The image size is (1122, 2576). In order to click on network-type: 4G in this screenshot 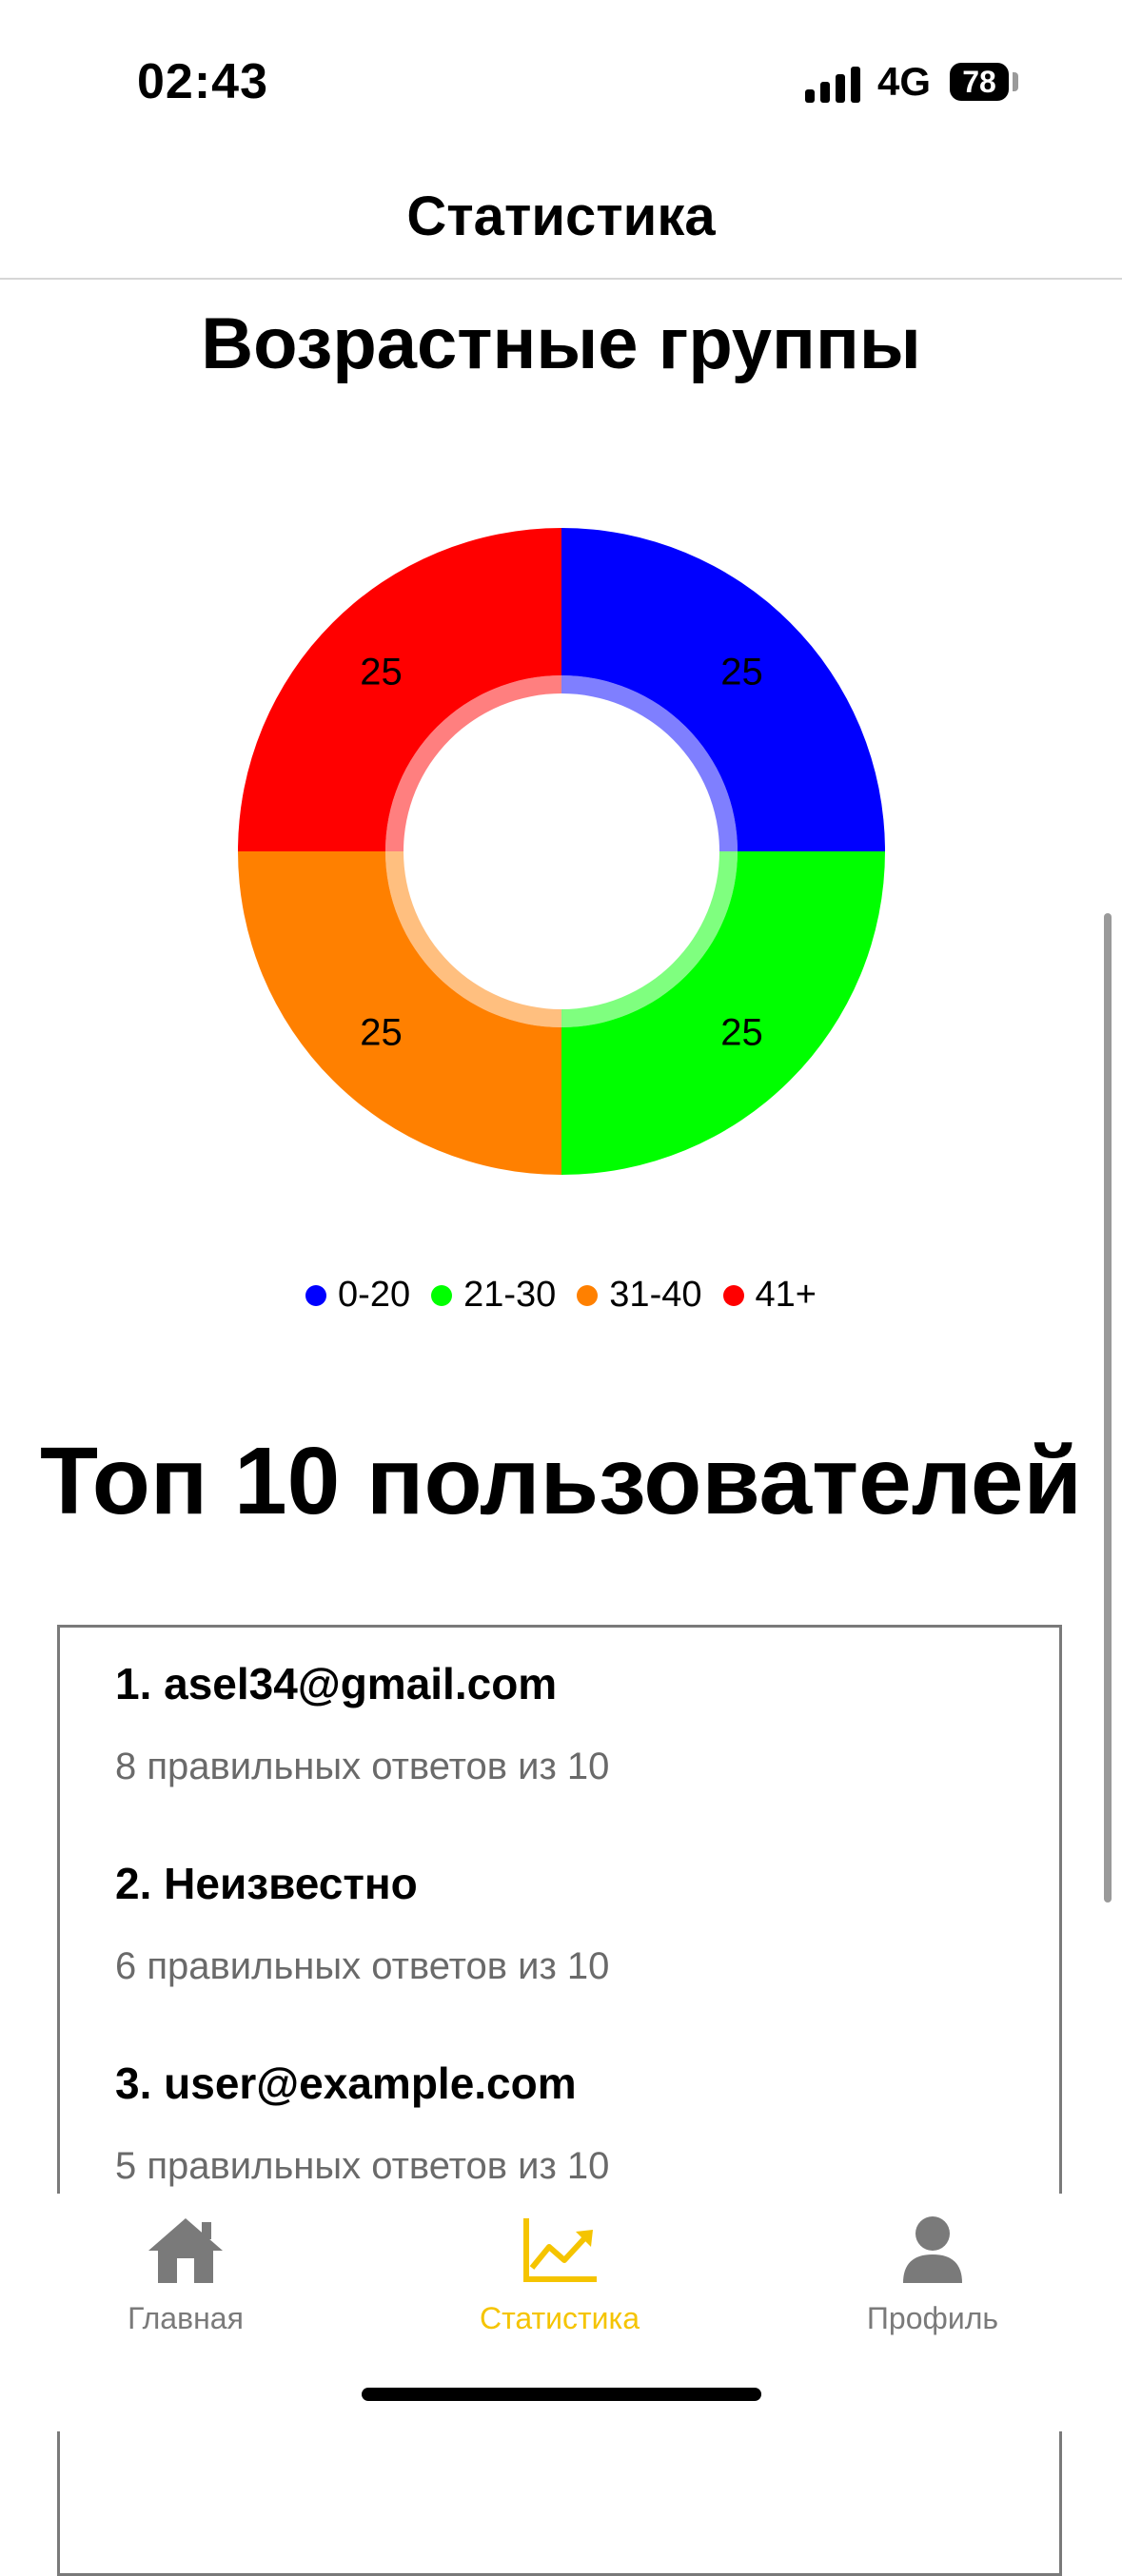, I will do `click(904, 81)`.